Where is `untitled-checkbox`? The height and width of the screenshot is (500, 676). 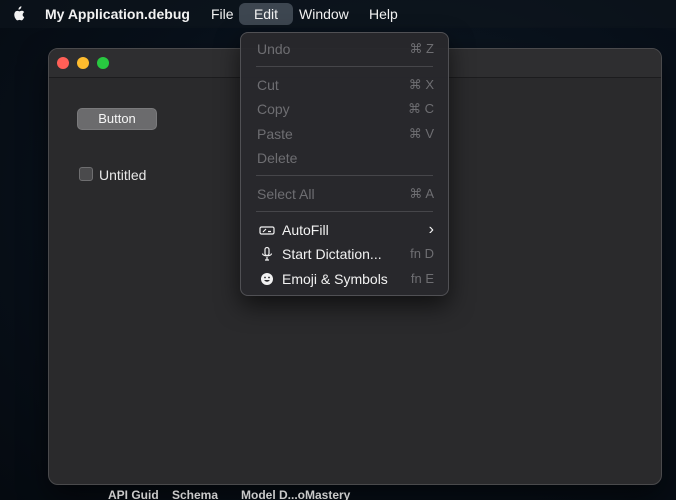
untitled-checkbox is located at coordinates (86, 174).